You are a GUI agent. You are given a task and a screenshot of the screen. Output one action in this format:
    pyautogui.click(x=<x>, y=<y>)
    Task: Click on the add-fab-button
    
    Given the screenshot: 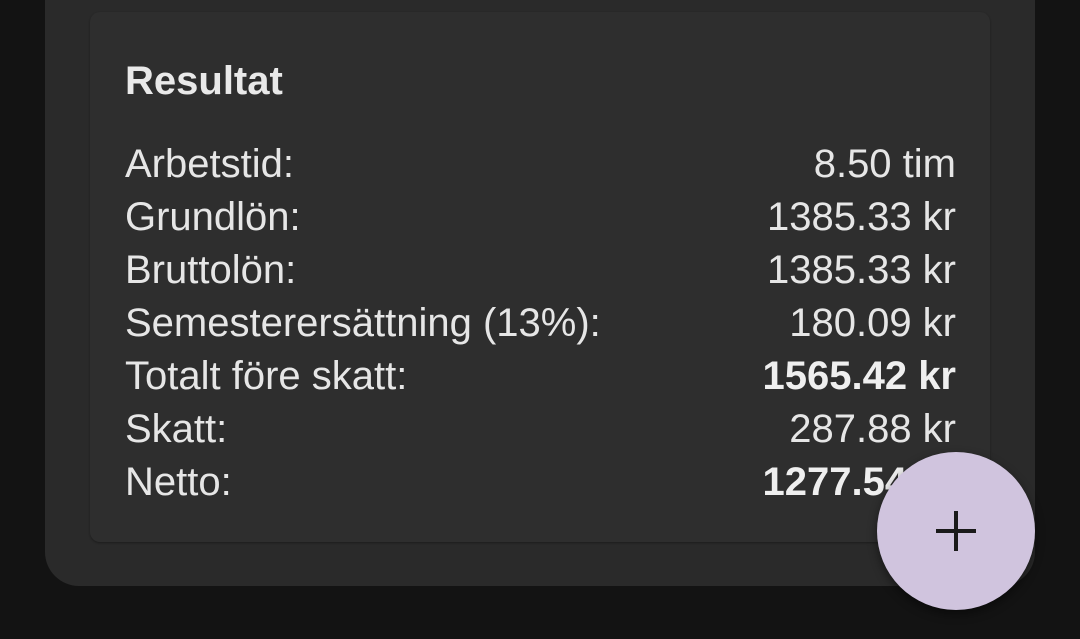 What is the action you would take?
    pyautogui.click(x=956, y=531)
    